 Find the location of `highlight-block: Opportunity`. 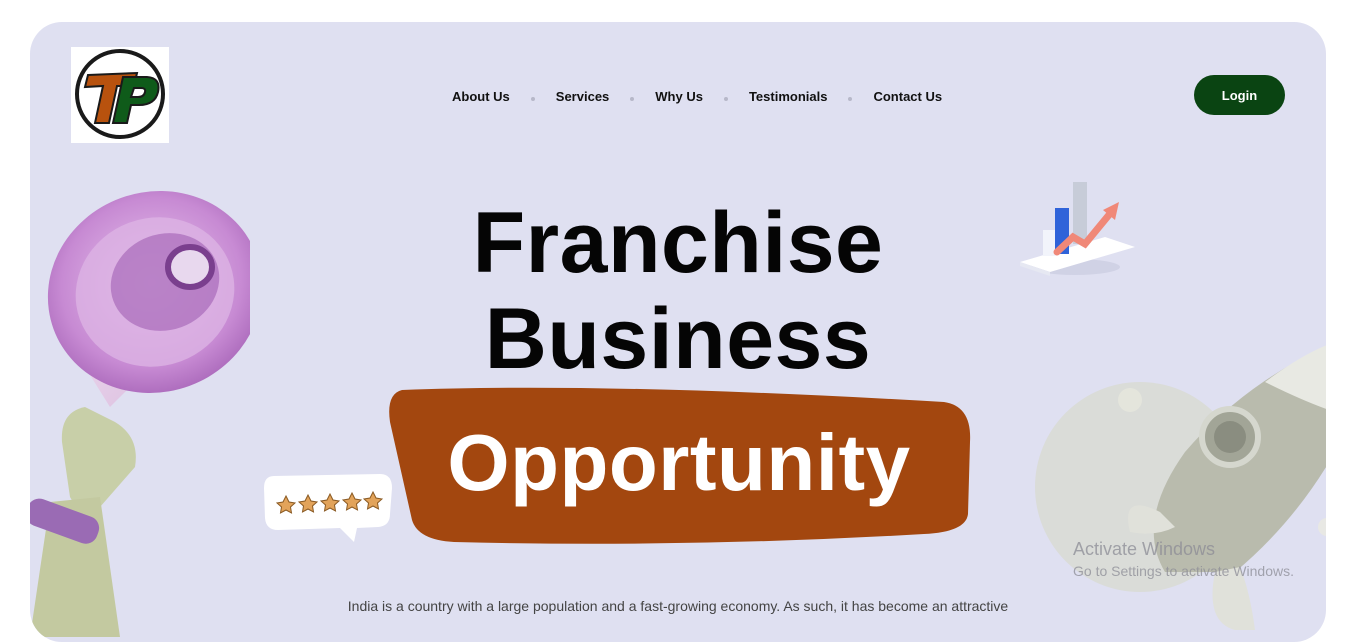

highlight-block: Opportunity is located at coordinates (679, 465).